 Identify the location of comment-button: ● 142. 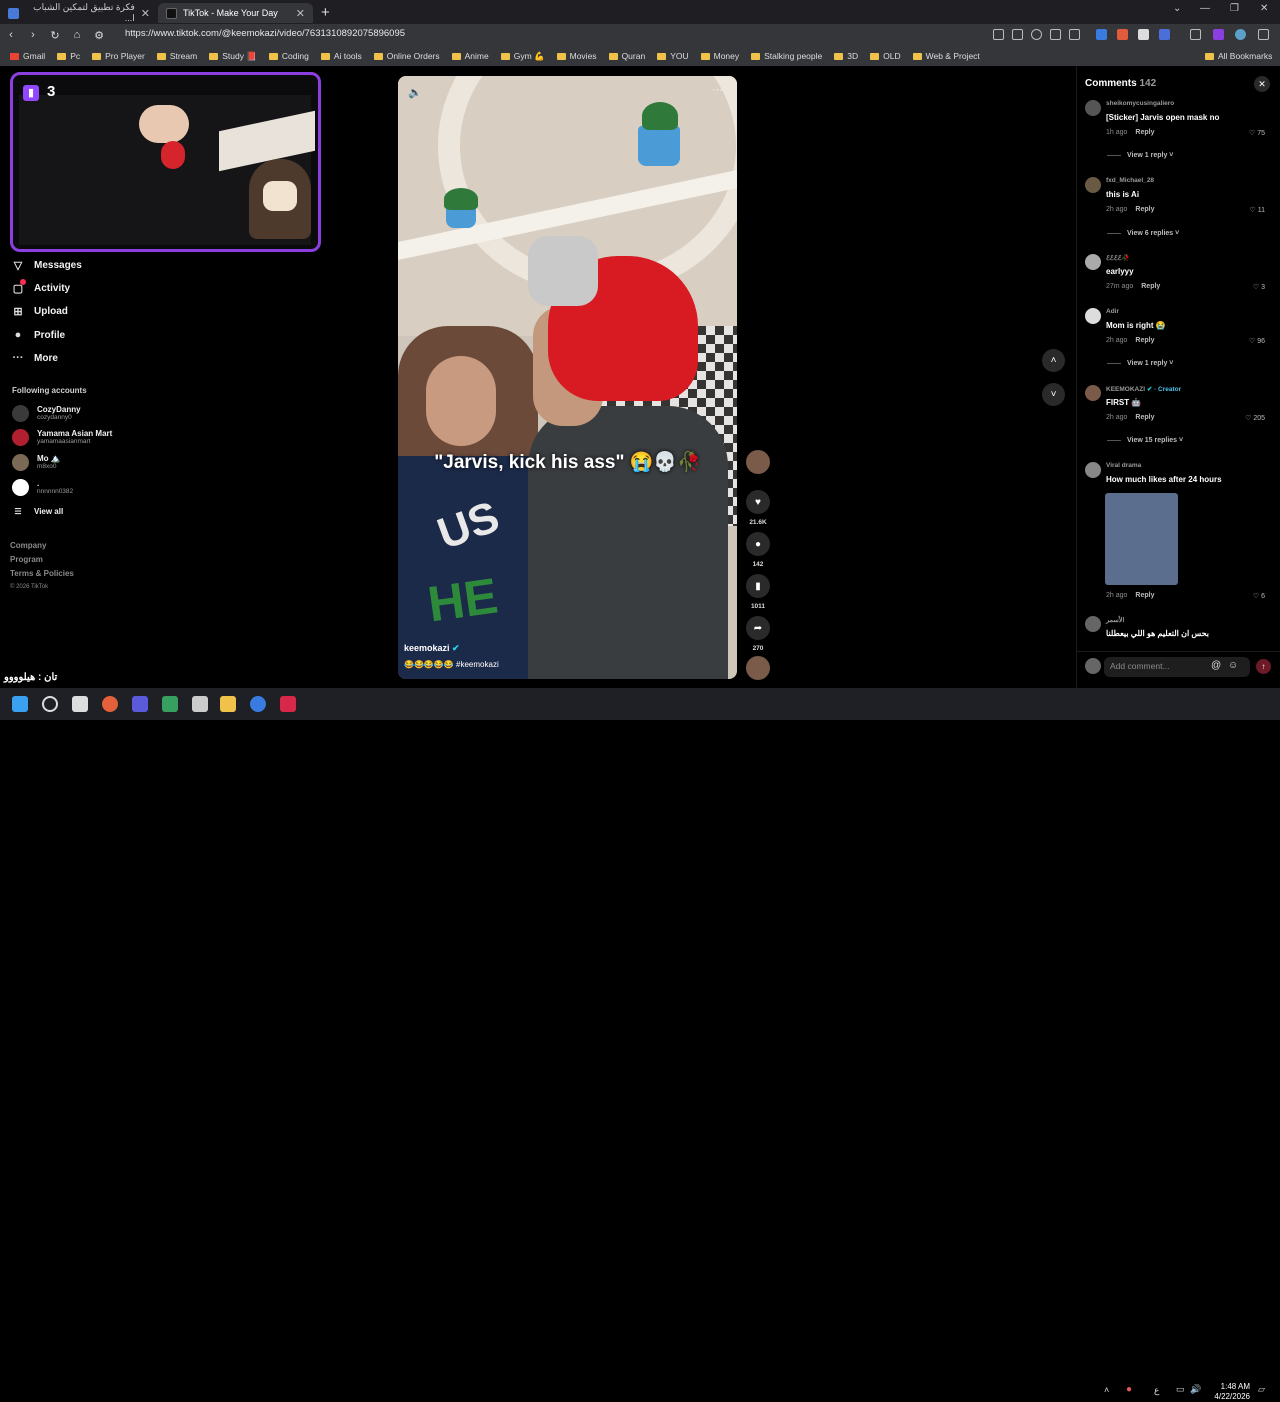
(758, 550).